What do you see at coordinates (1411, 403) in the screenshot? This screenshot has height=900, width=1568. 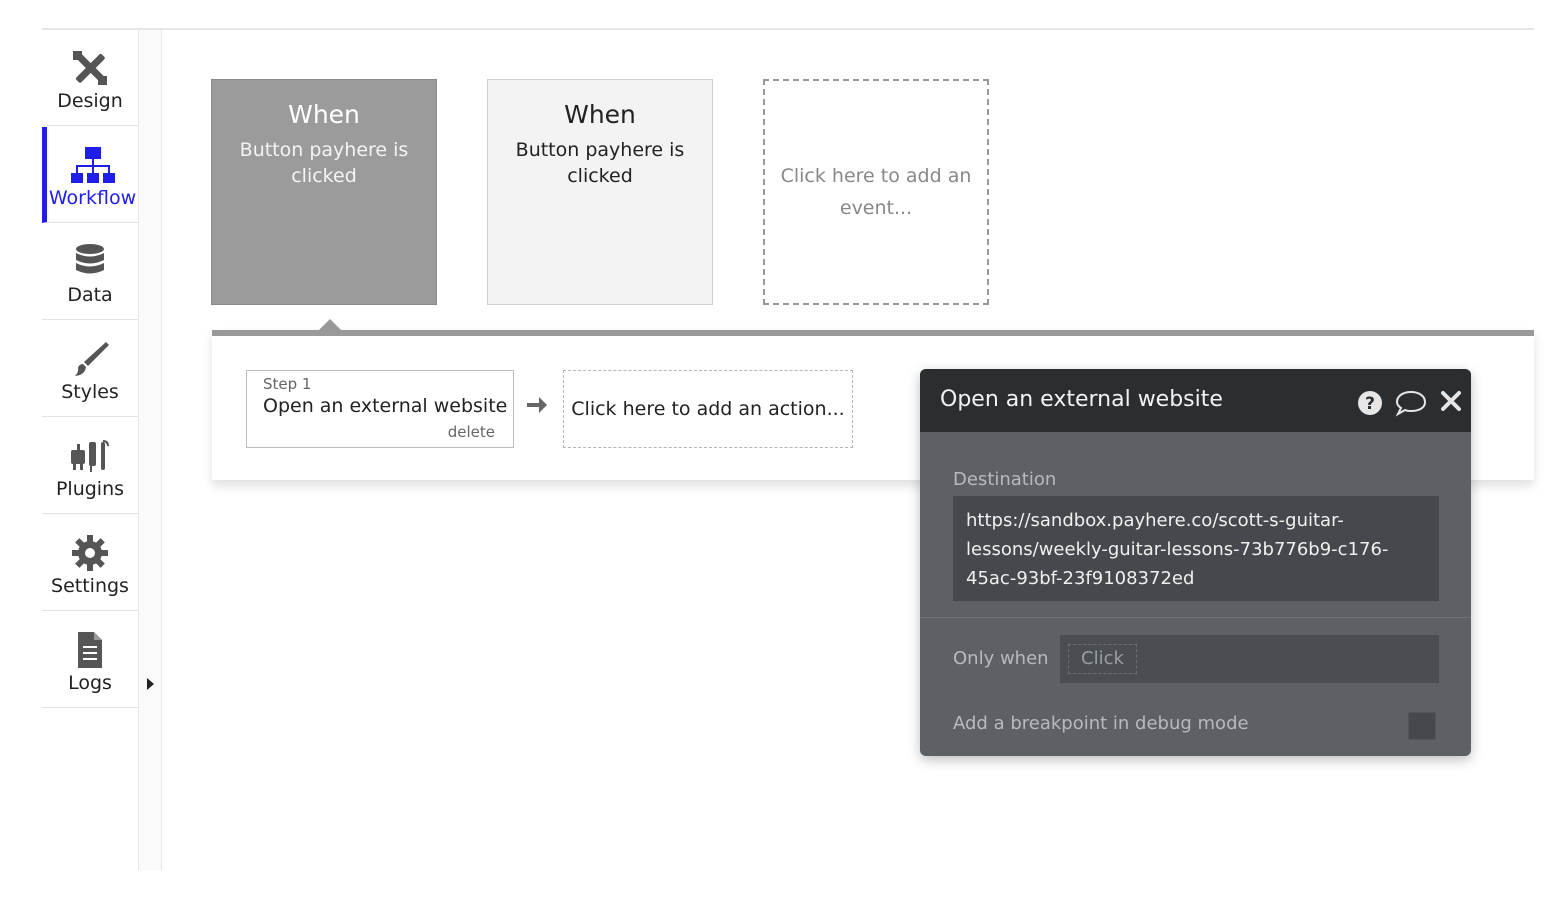 I see `comment-icon` at bounding box center [1411, 403].